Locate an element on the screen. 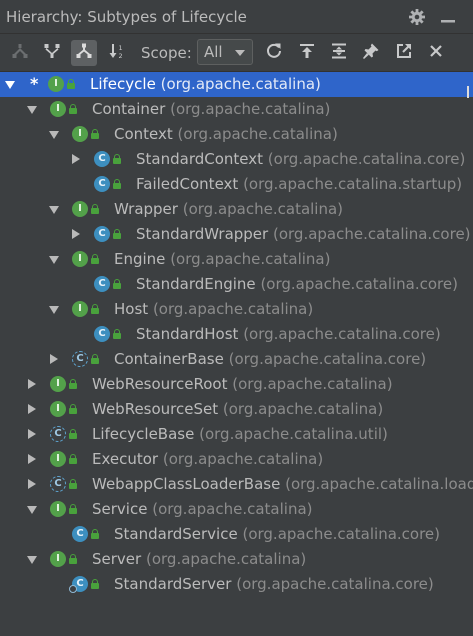 The width and height of the screenshot is (473, 636). tree-node-lifecycle: * I Lifecycle (org.apache.catalina) is located at coordinates (236, 84).